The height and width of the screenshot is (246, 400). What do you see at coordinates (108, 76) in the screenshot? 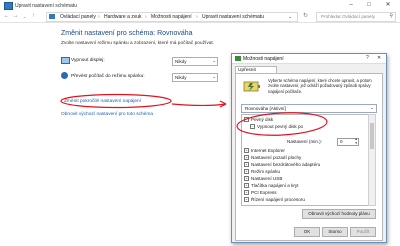
I see `sleep-label: Převést počítač do režimu spánku:` at bounding box center [108, 76].